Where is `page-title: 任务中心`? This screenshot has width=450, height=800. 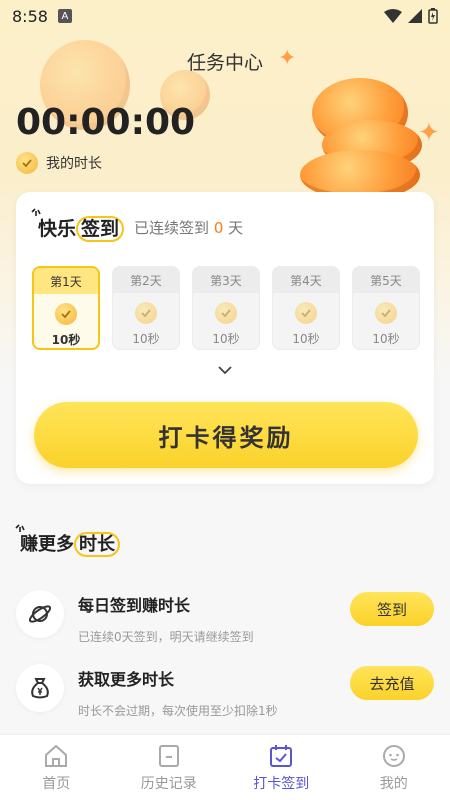
page-title: 任务中心 is located at coordinates (224, 63).